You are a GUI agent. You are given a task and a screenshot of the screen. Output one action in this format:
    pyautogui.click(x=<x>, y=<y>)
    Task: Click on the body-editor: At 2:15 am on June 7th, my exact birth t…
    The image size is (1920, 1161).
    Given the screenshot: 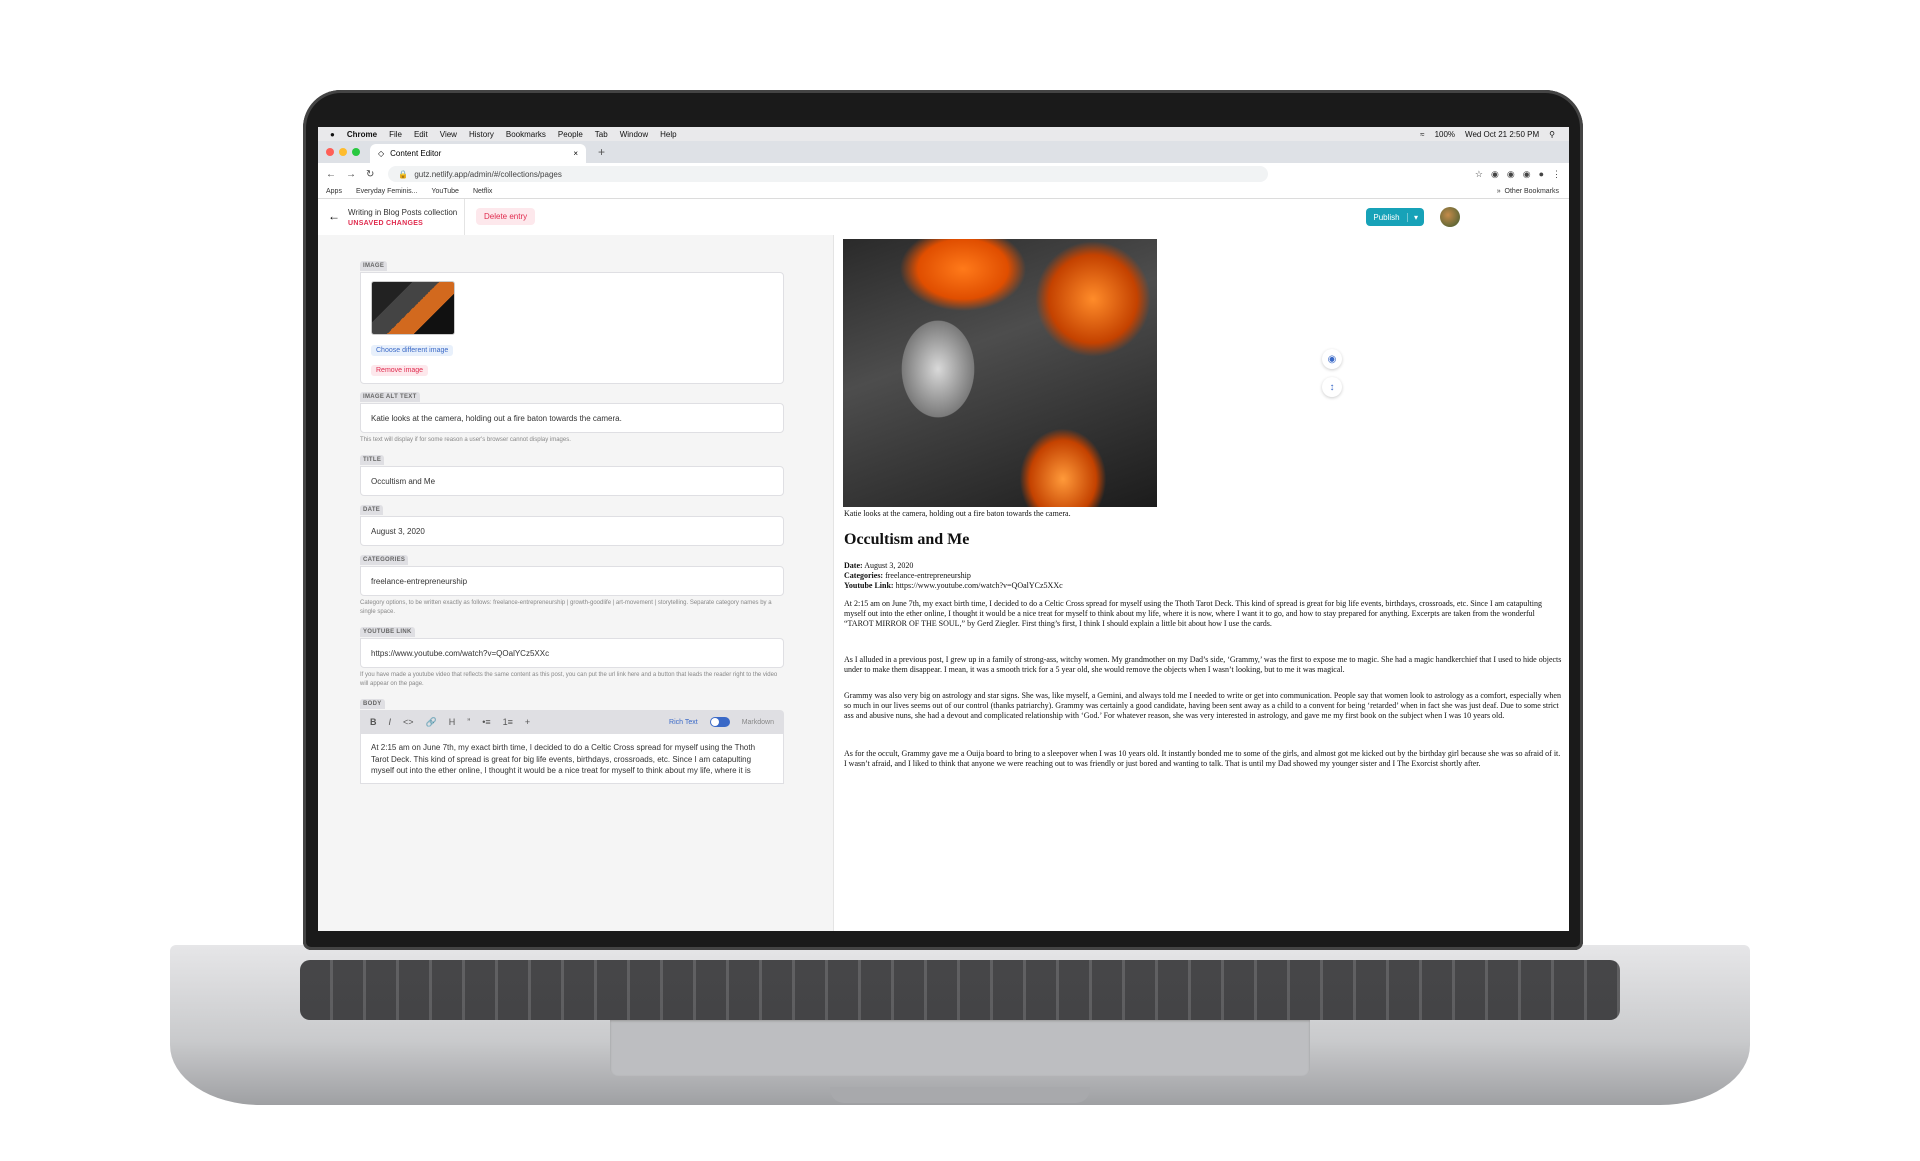 What is the action you would take?
    pyautogui.click(x=572, y=759)
    